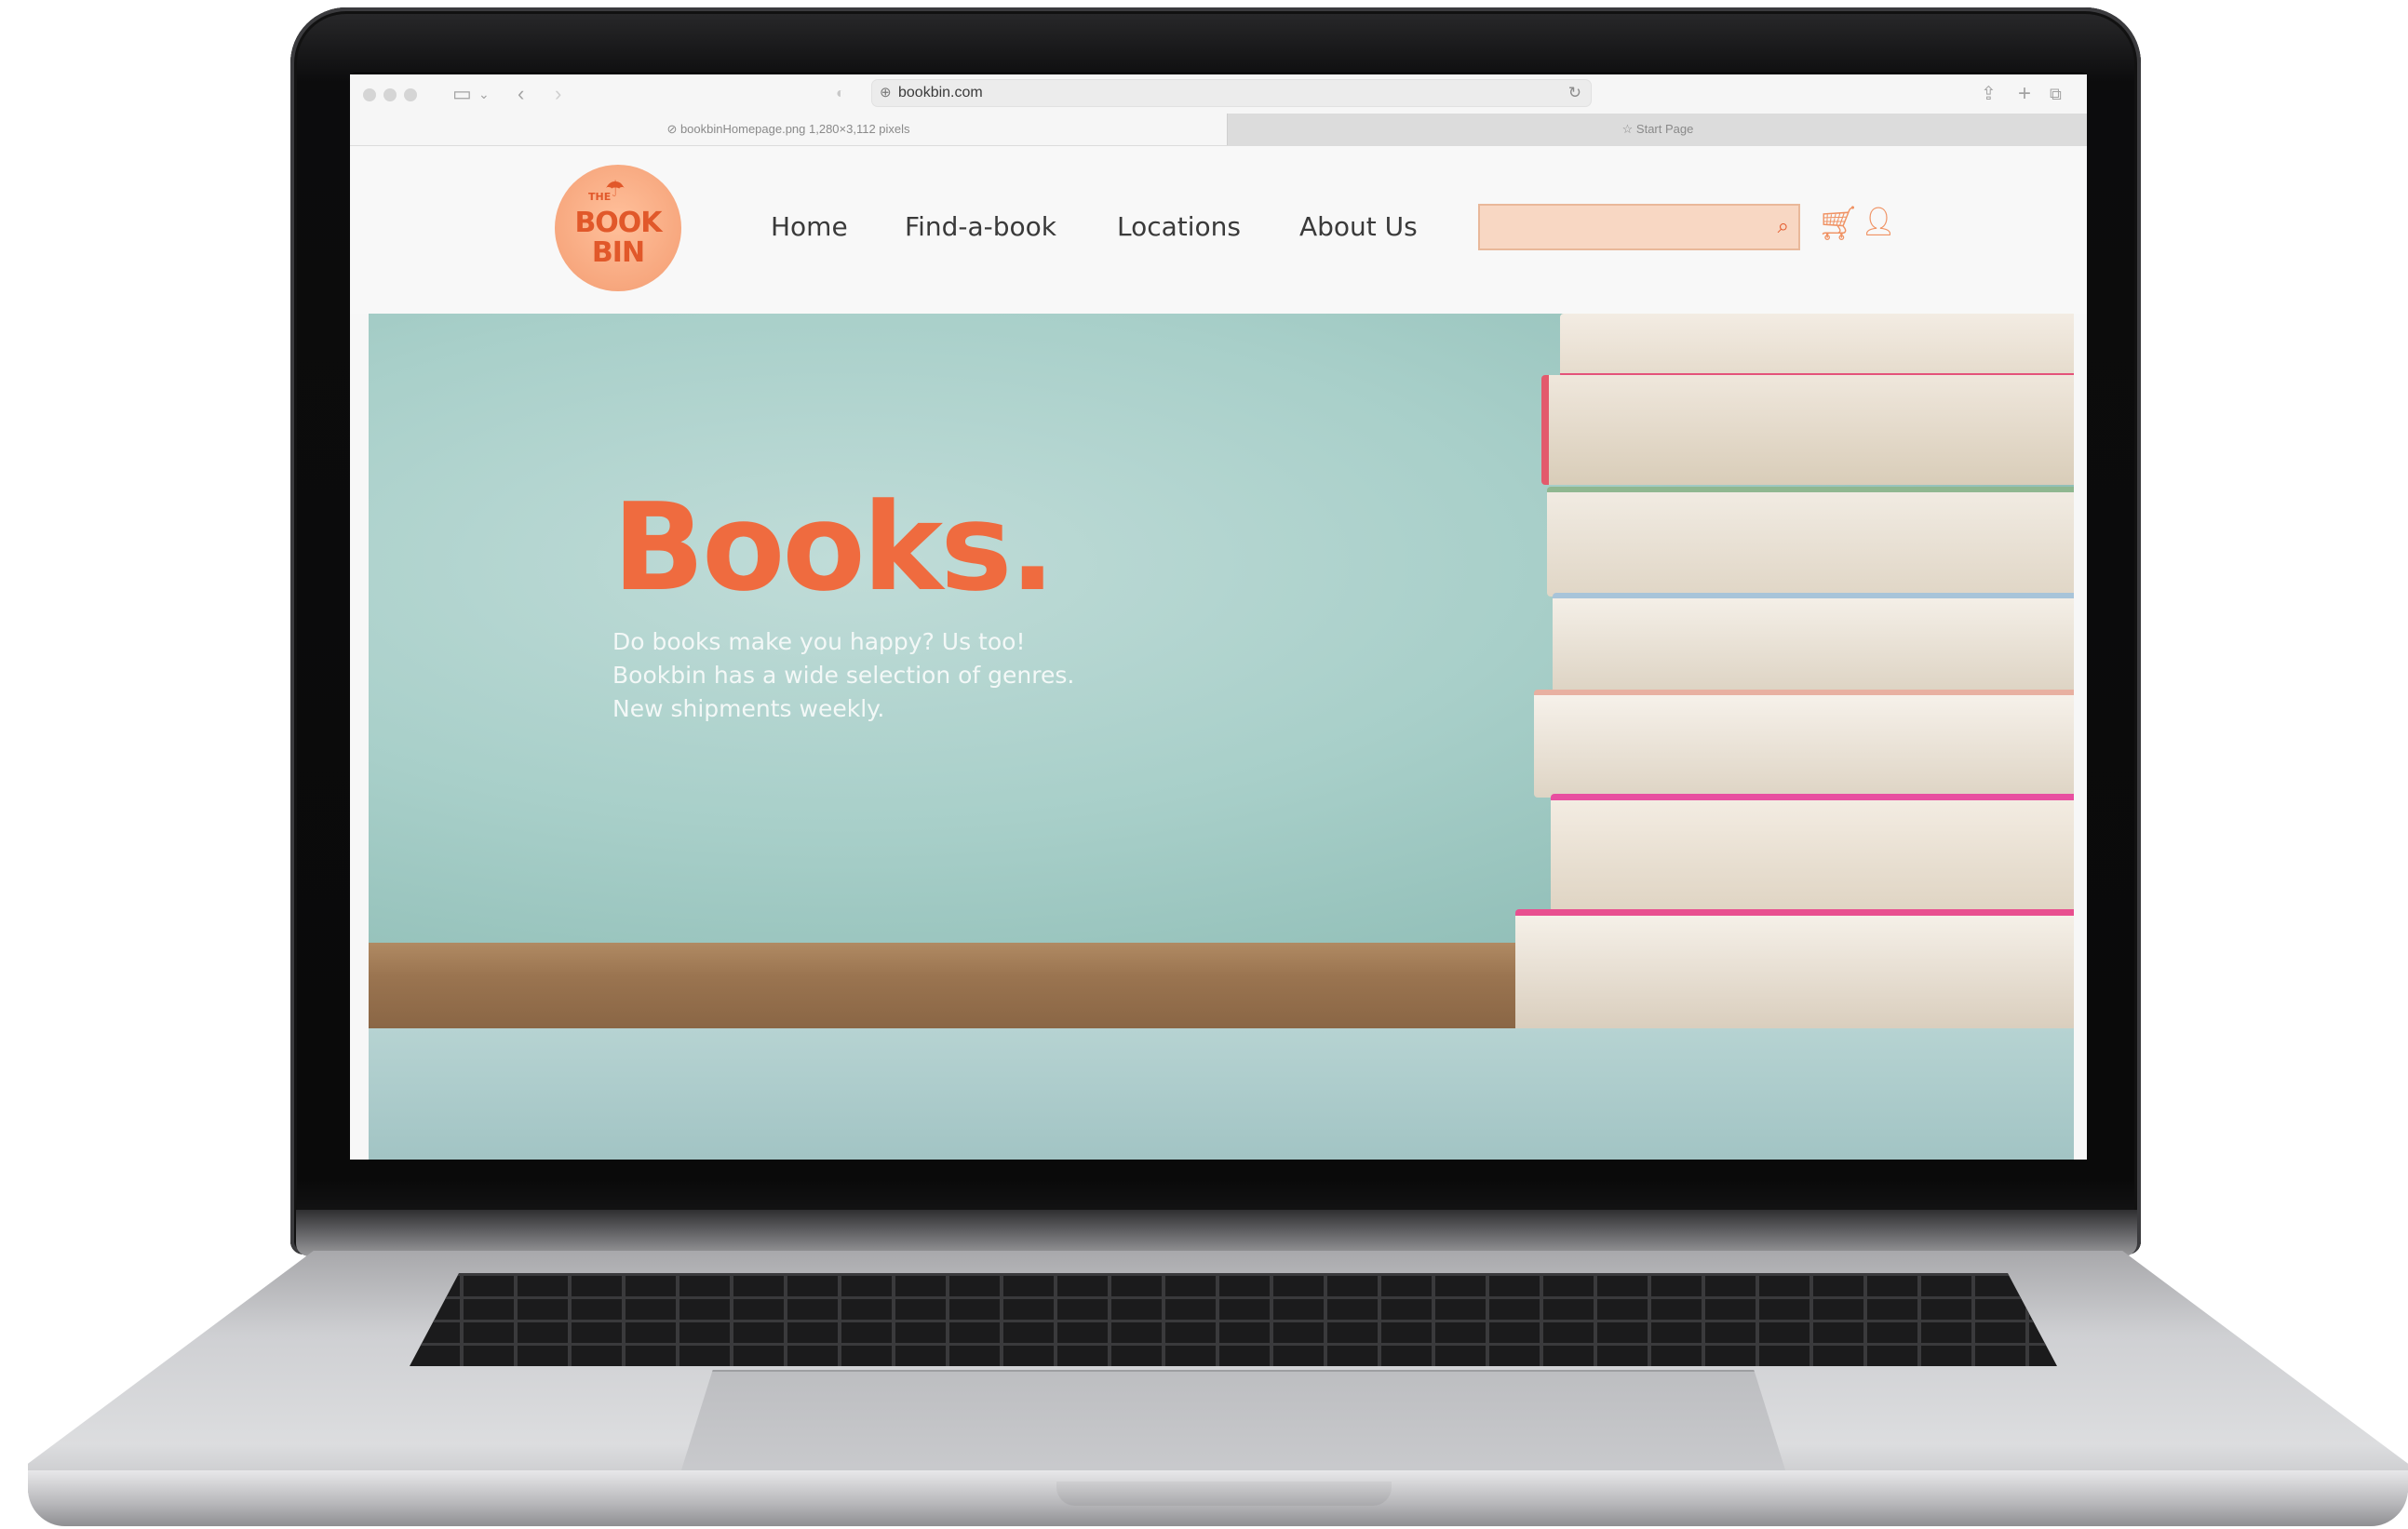  I want to click on cart-icon: 🛒︎, so click(1838, 223).